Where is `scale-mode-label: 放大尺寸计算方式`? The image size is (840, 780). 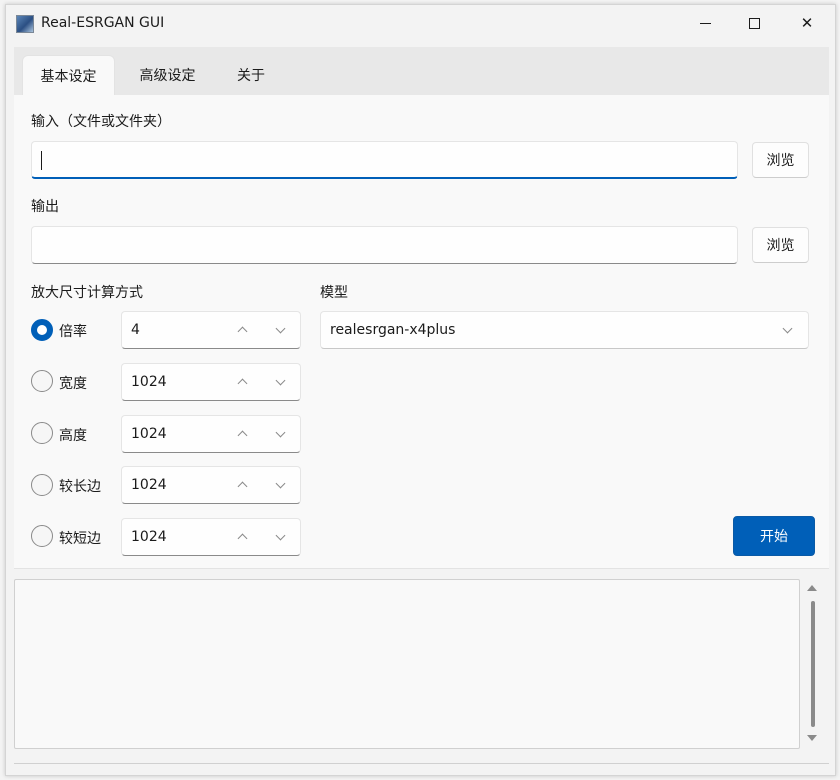
scale-mode-label: 放大尺寸计算方式 is located at coordinates (87, 293).